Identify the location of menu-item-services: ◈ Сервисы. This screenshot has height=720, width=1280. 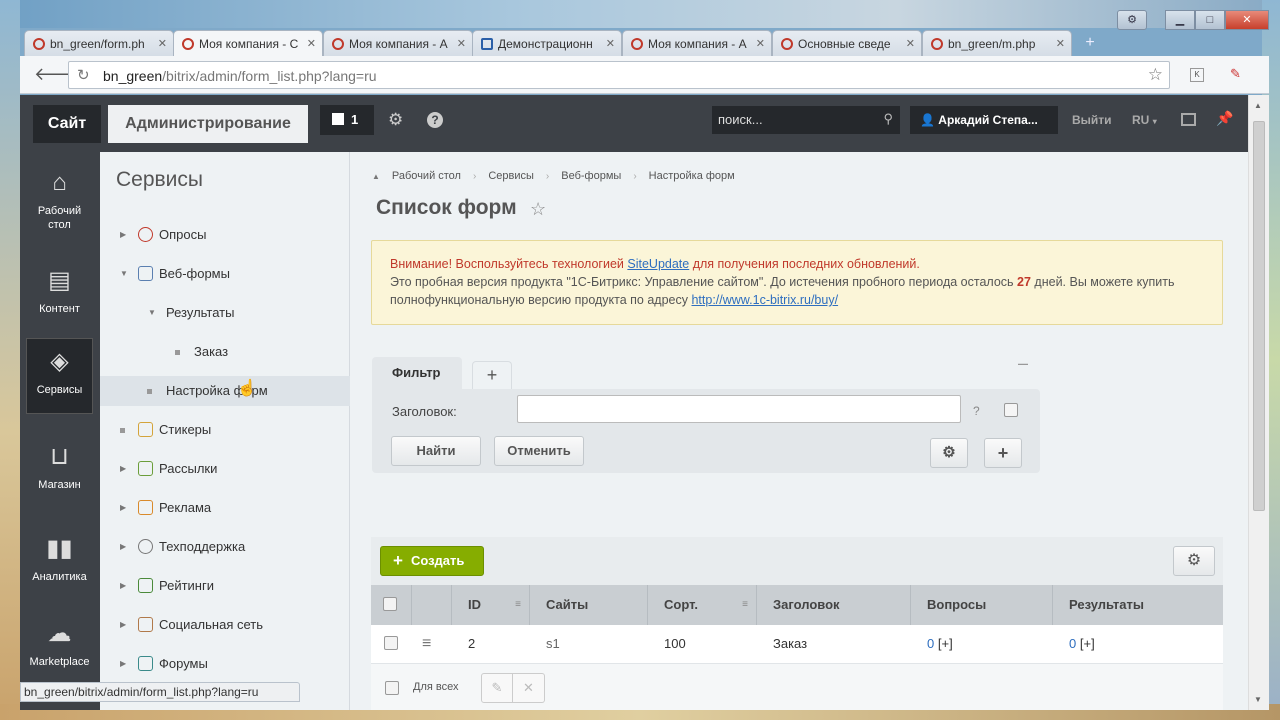
(59, 376).